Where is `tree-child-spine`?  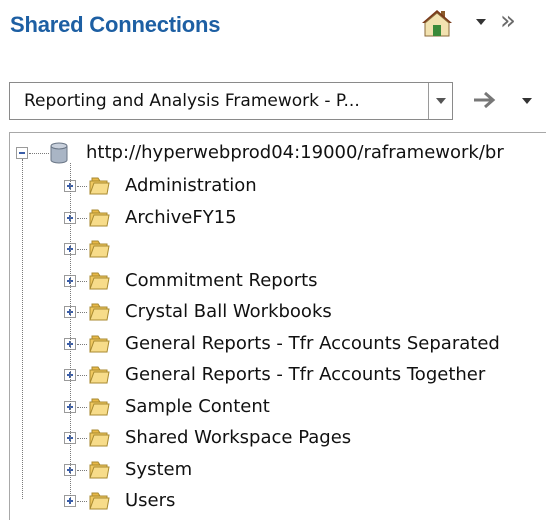
tree-child-spine is located at coordinates (70, 330).